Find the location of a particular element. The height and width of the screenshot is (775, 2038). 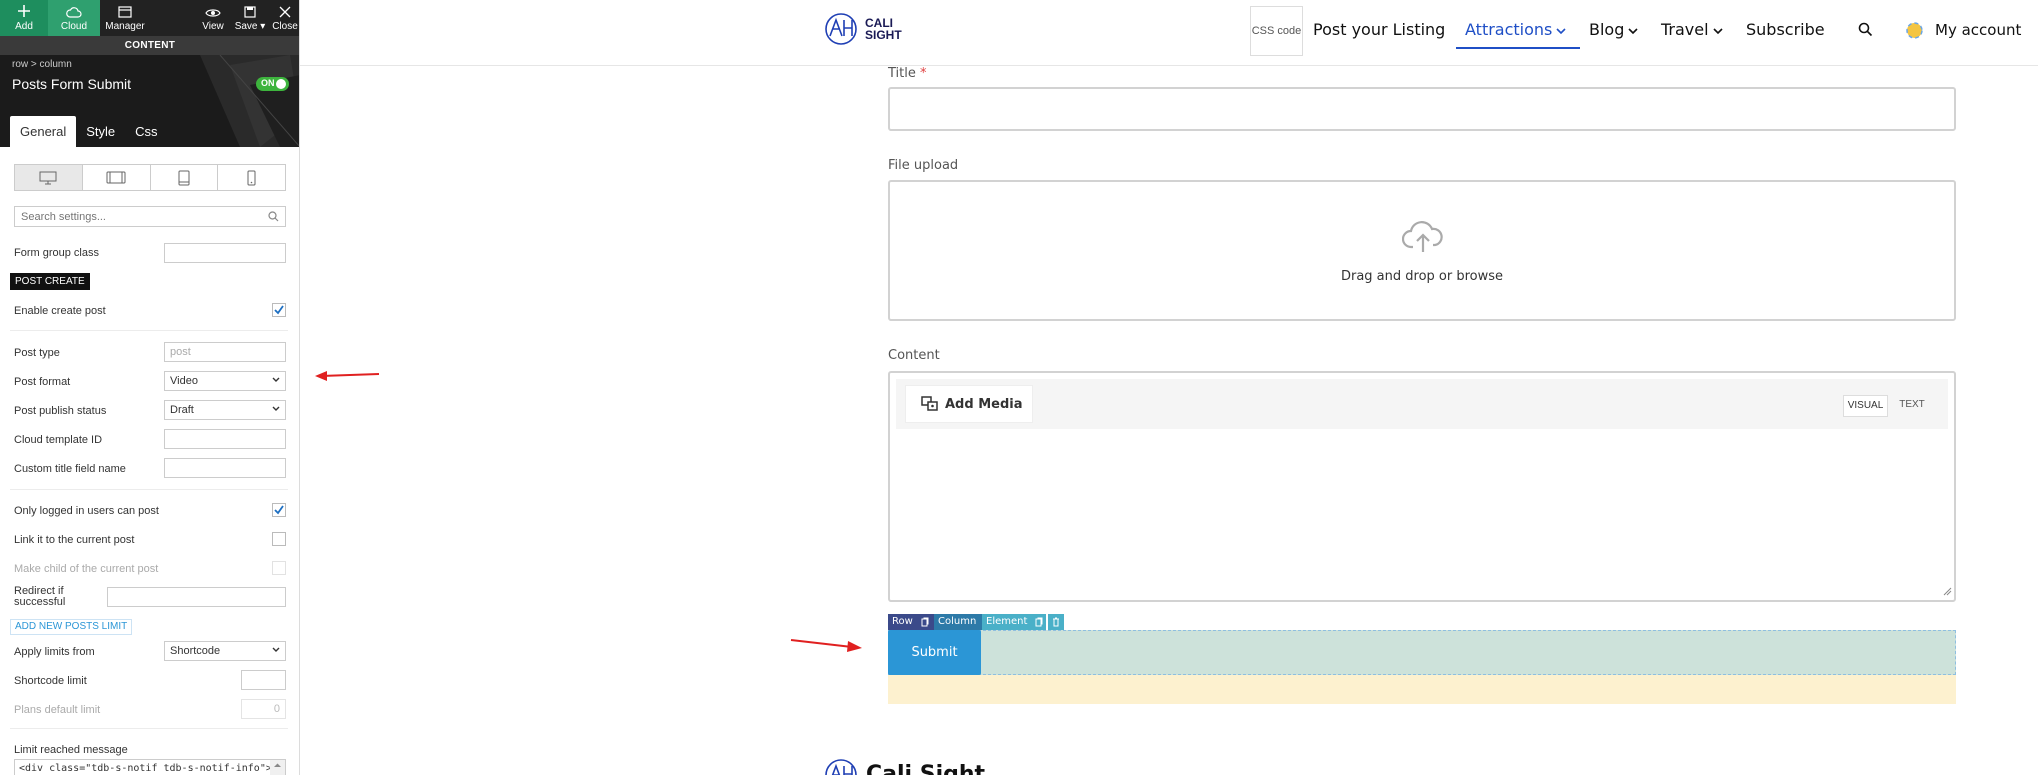

annotation-arrow-submit is located at coordinates (826, 645).